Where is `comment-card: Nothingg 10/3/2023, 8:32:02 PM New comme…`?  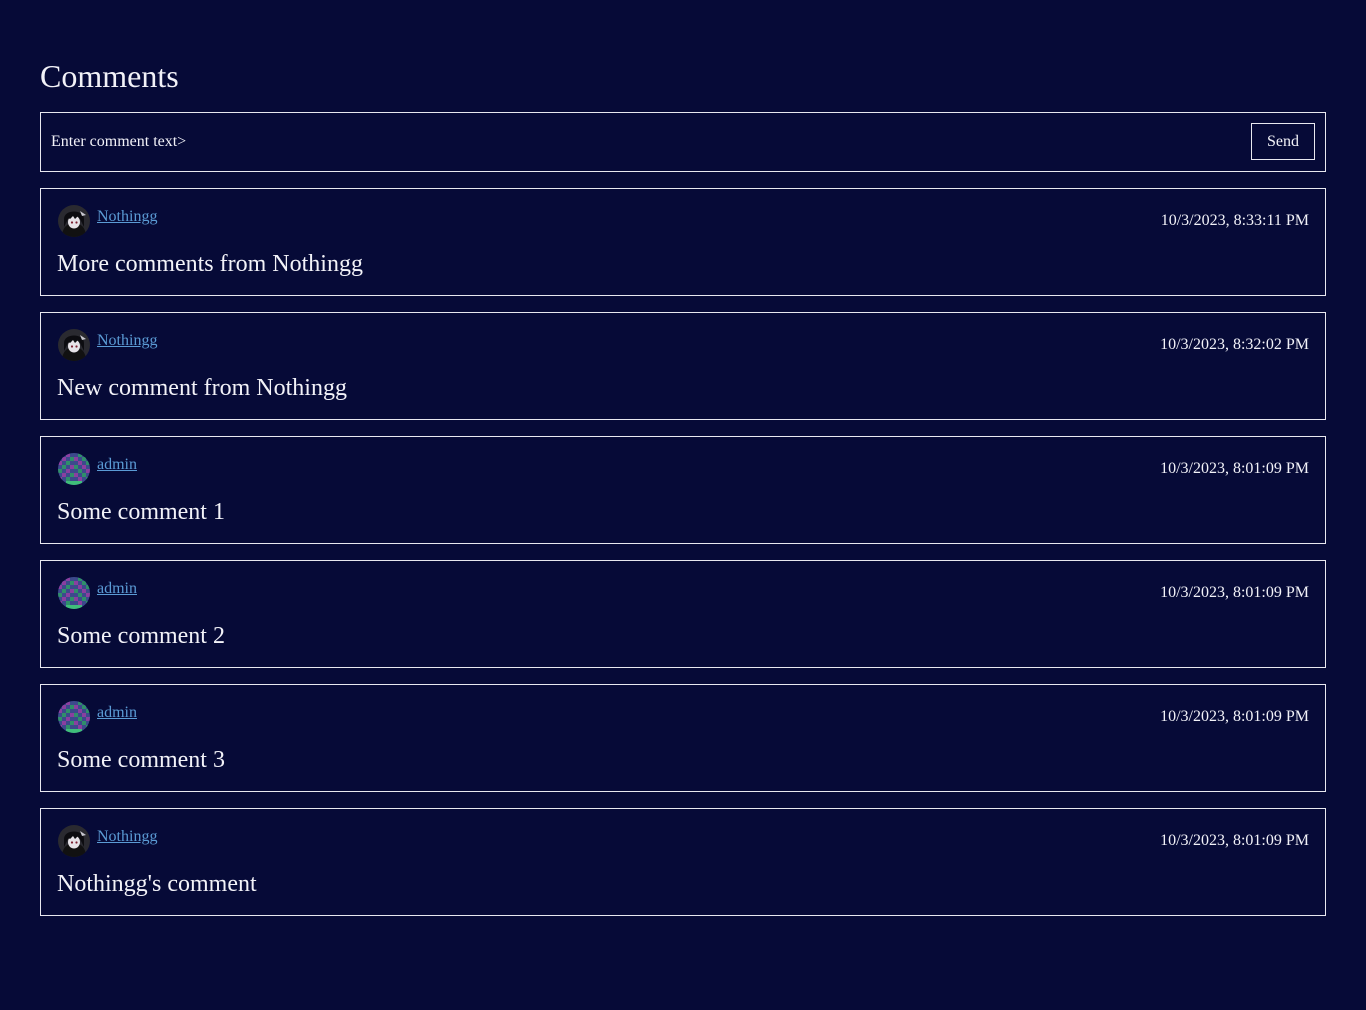
comment-card: Nothingg 10/3/2023, 8:32:02 PM New comme… is located at coordinates (683, 366).